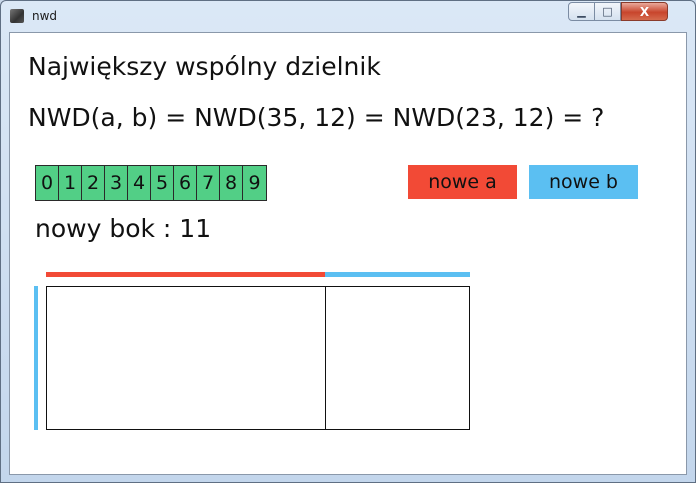 This screenshot has width=696, height=483. Describe the element at coordinates (462, 182) in the screenshot. I see `new-a-button: nowe a` at that location.